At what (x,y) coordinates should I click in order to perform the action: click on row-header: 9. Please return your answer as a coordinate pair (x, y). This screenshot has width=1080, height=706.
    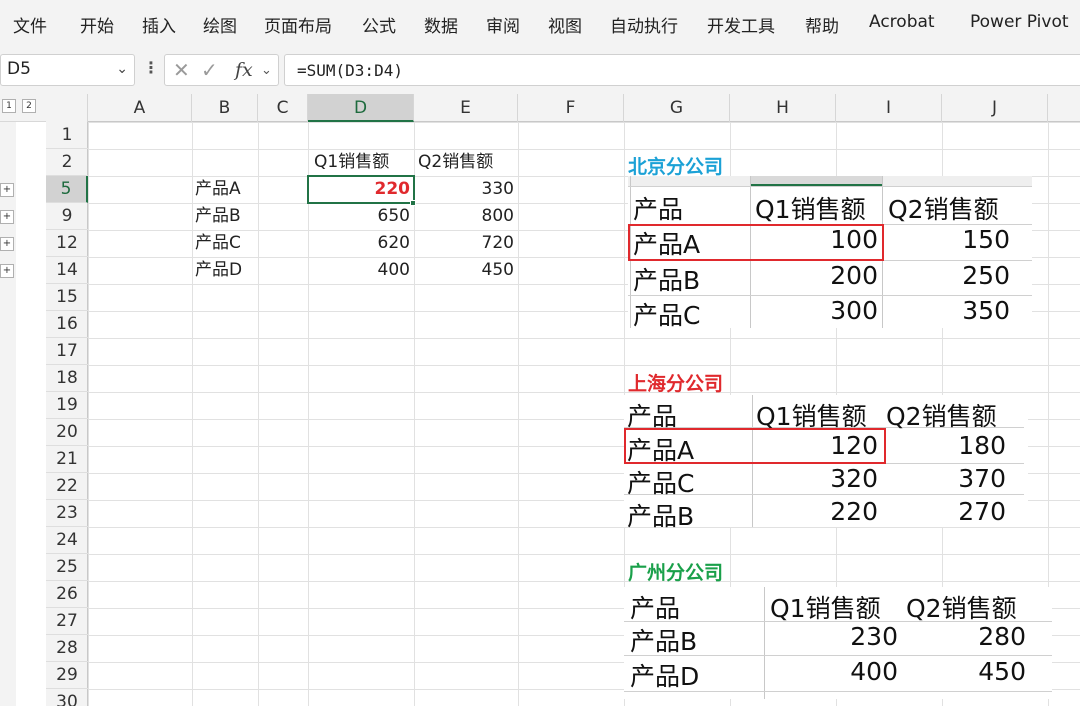
    Looking at the image, I should click on (67, 216).